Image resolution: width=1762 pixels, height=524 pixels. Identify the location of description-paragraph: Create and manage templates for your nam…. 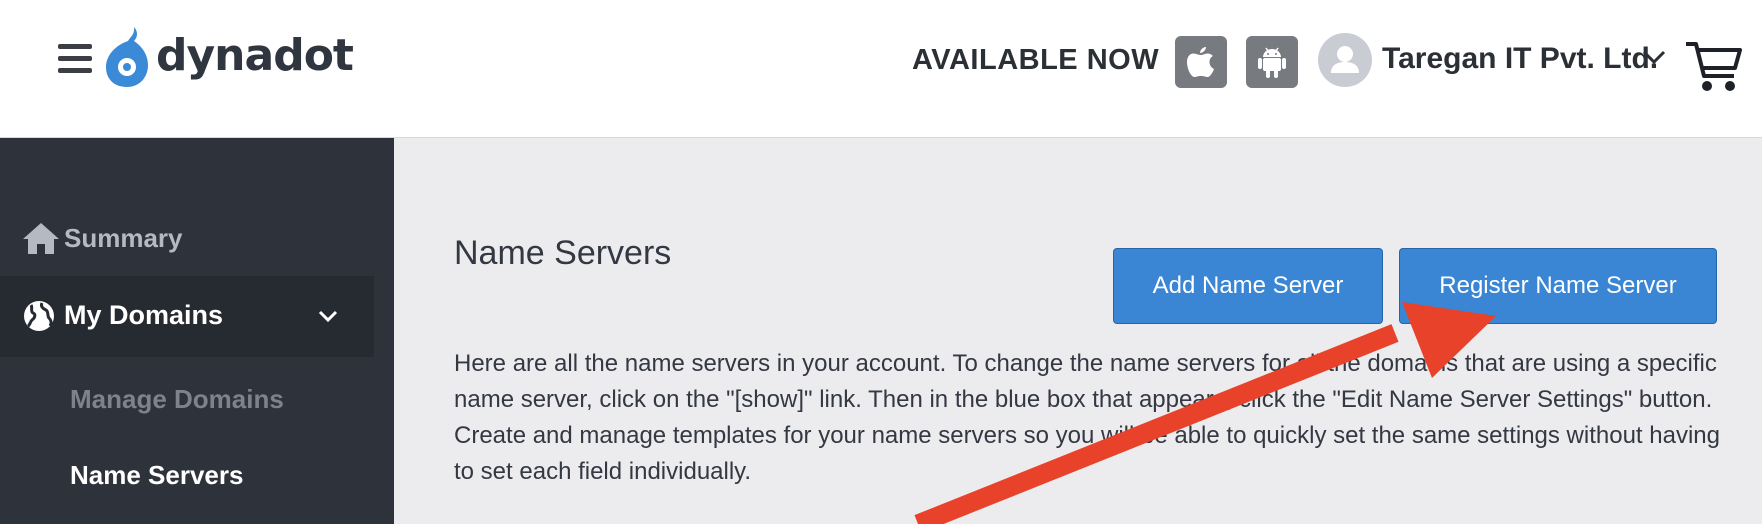
(1087, 453).